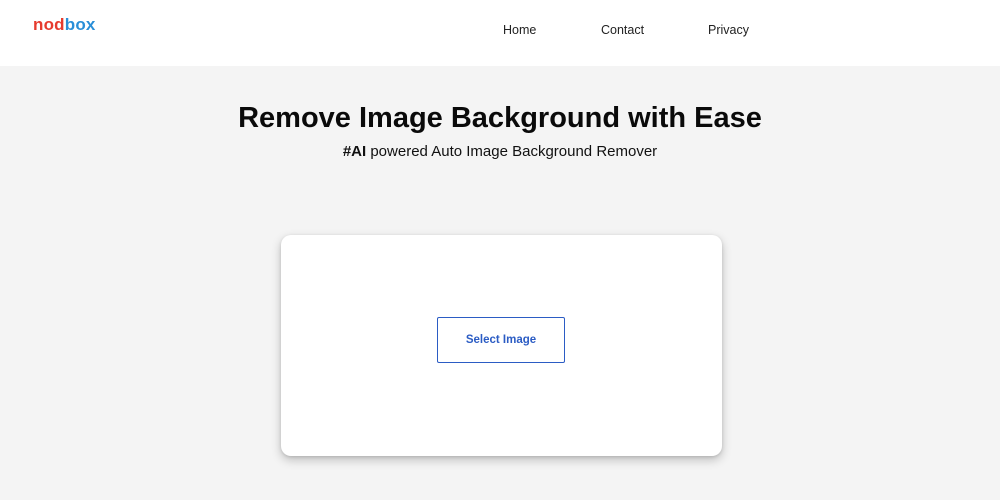  I want to click on logo-part-nod: nod, so click(49, 24).